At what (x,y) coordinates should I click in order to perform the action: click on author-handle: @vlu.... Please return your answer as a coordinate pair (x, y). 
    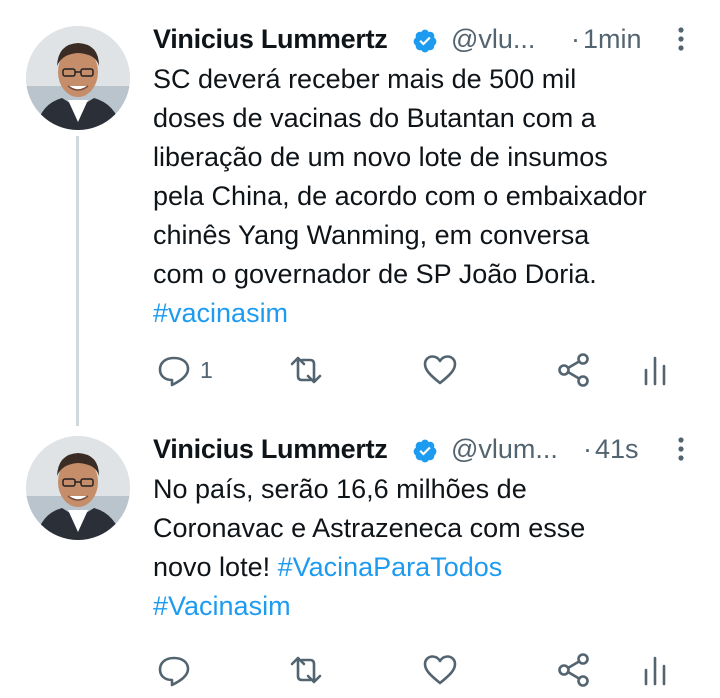
    Looking at the image, I should click on (493, 39).